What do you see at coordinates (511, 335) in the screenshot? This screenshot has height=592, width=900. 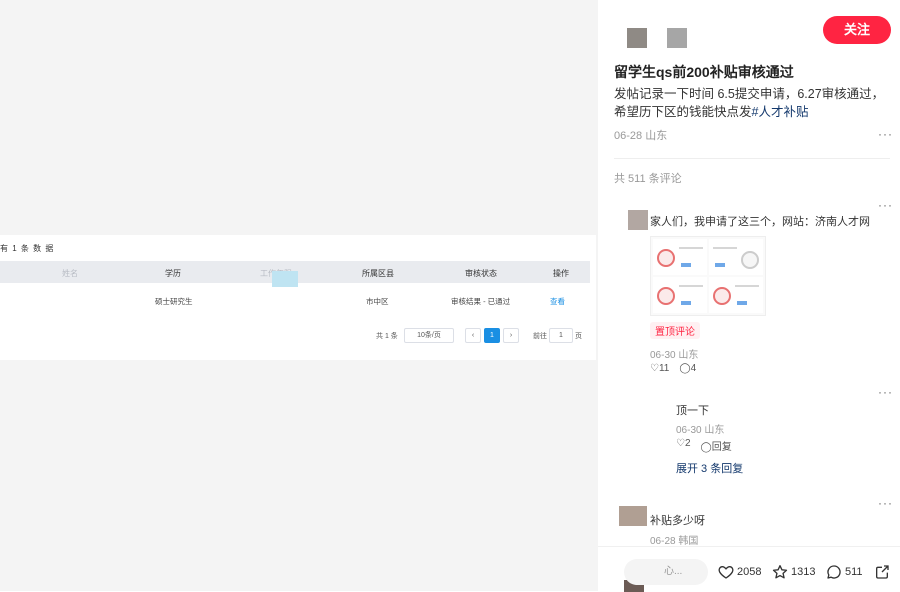 I see `pager-next: ›` at bounding box center [511, 335].